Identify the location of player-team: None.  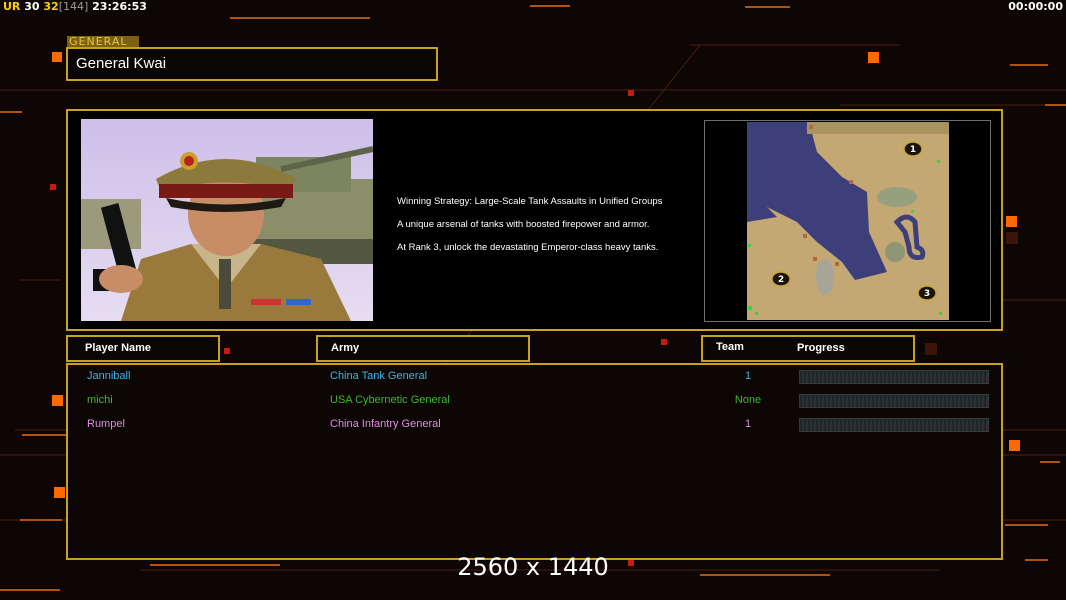
(748, 400).